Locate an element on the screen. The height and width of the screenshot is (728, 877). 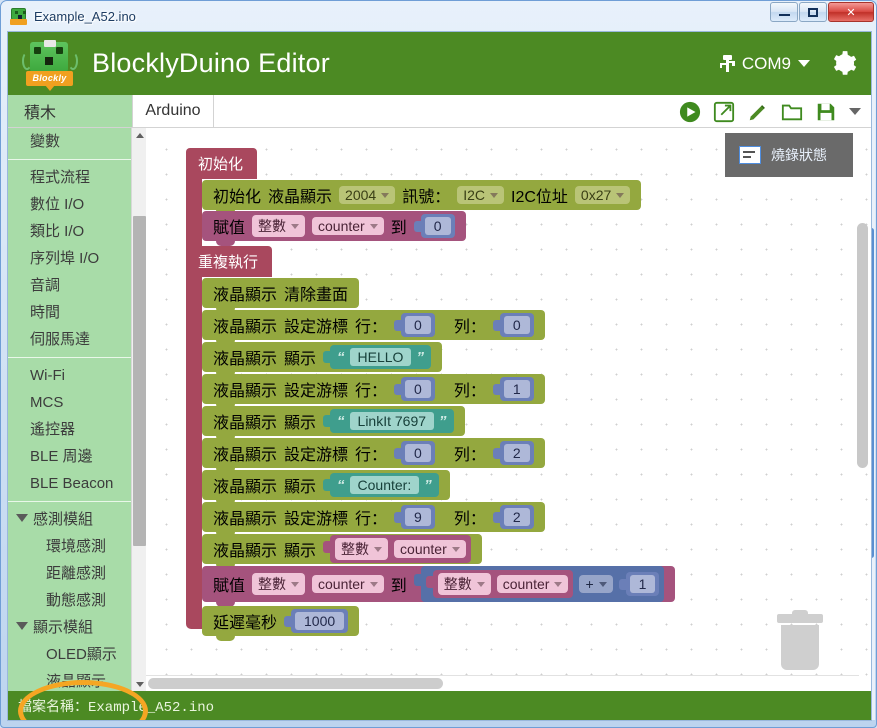
quote-open-icon: “ is located at coordinates (341, 485).